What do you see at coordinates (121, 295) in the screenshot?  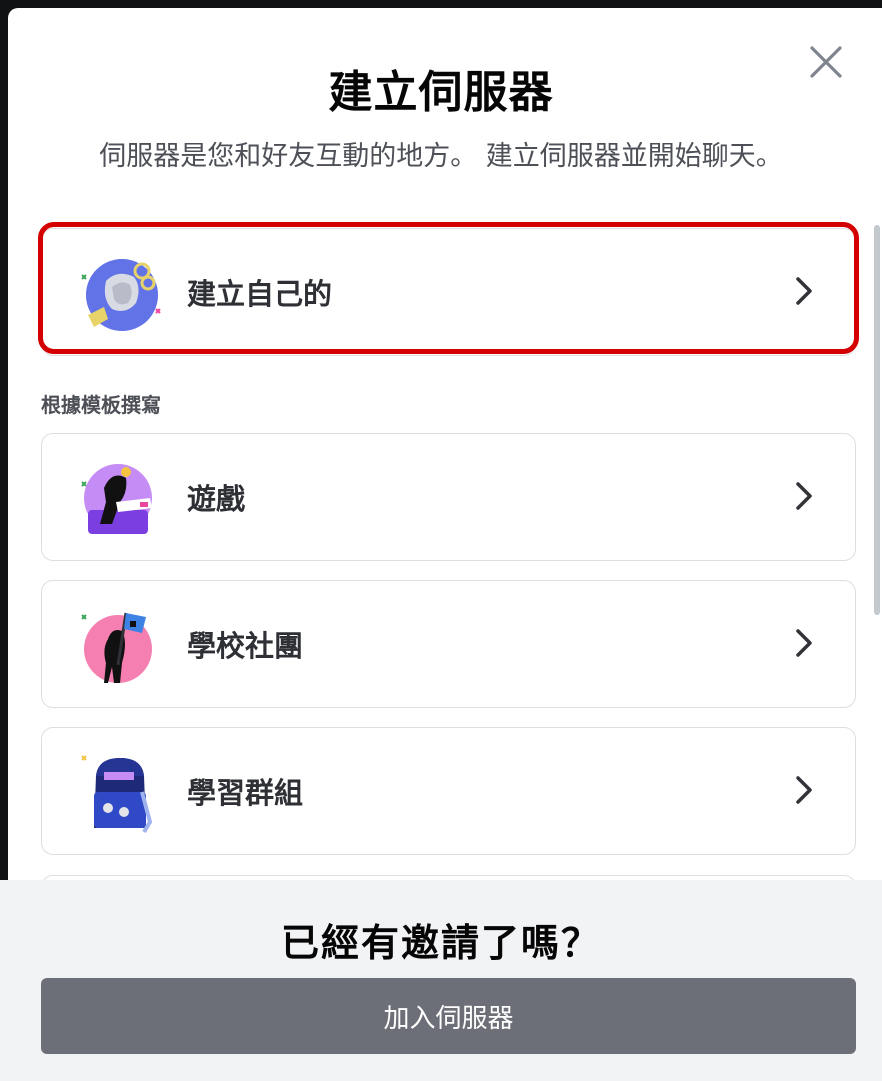 I see `globe-hand-icon` at bounding box center [121, 295].